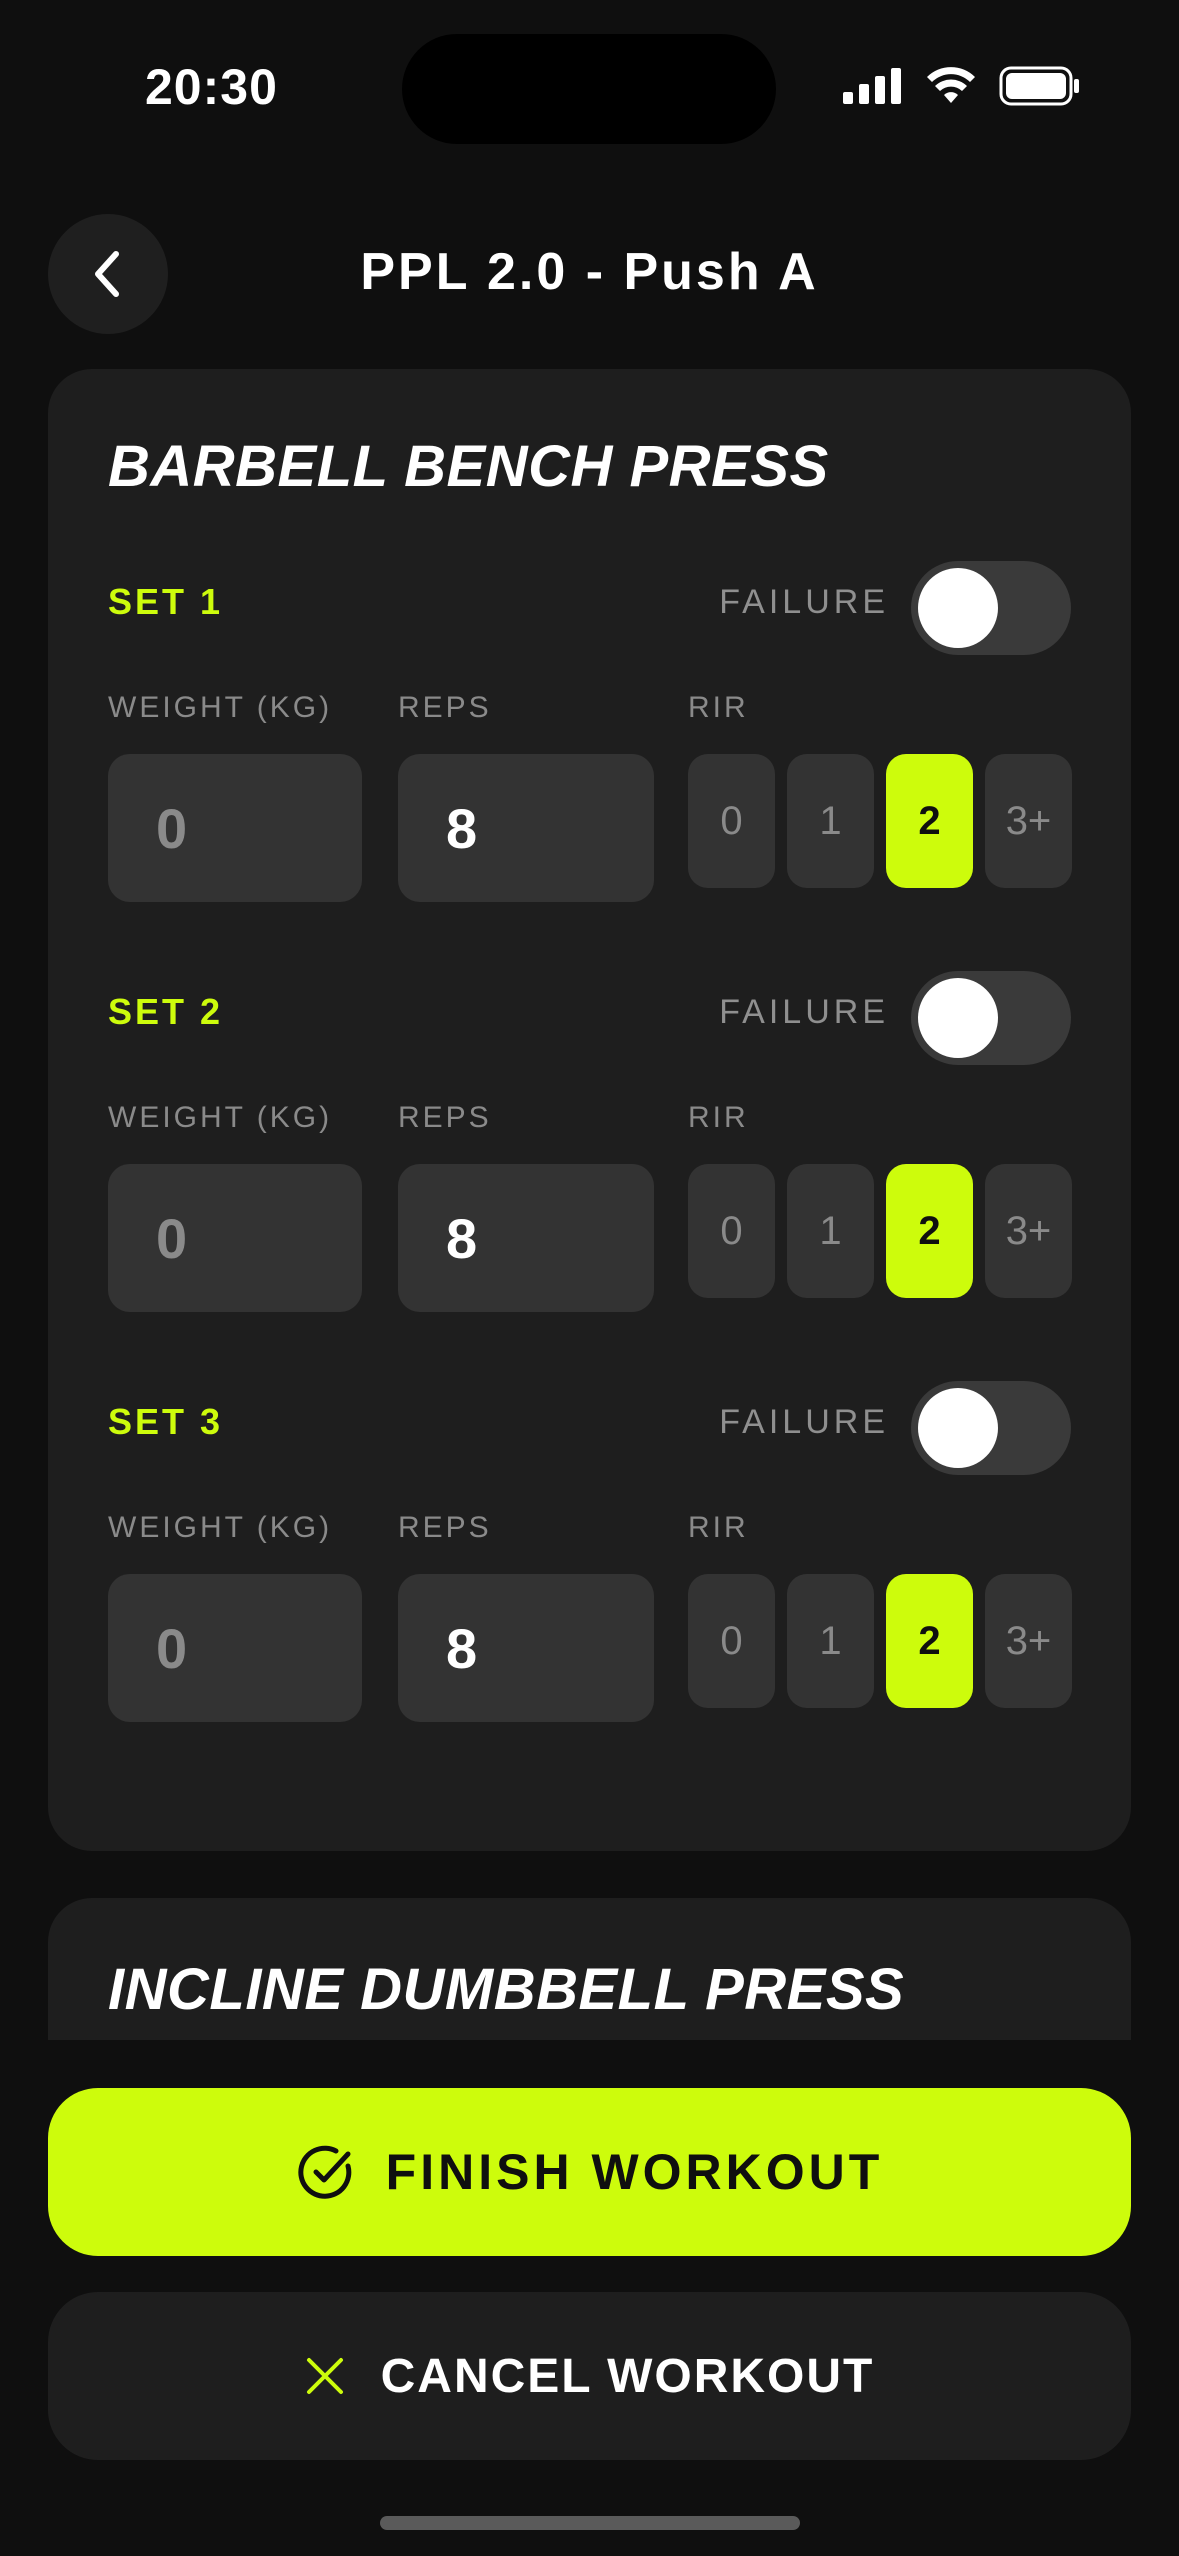  What do you see at coordinates (324, 2172) in the screenshot?
I see `check-circle-icon` at bounding box center [324, 2172].